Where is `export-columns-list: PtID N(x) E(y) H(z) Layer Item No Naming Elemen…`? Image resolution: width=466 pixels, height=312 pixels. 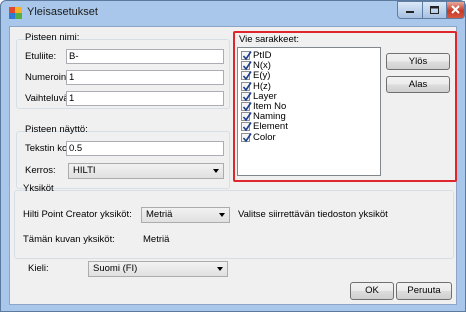
export-columns-list: PtID N(x) E(y) H(z) Layer Item No Naming Elemen… is located at coordinates (309, 111).